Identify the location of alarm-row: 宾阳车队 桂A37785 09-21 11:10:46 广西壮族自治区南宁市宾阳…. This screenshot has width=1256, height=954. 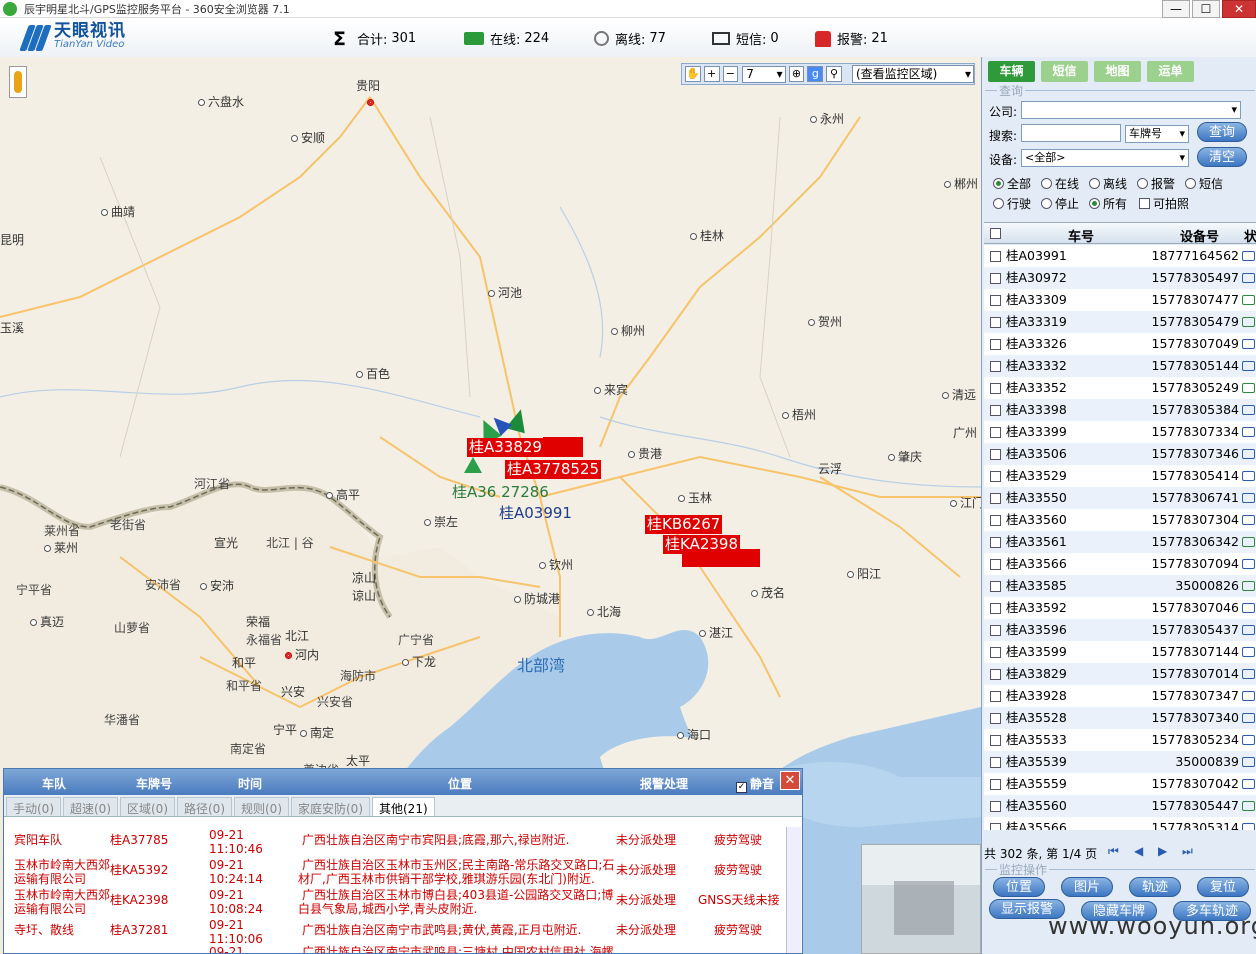
(395, 844).